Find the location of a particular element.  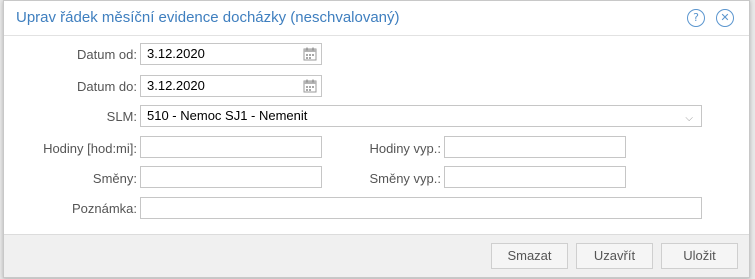

datum-od-label: Datum od: is located at coordinates (107, 54).